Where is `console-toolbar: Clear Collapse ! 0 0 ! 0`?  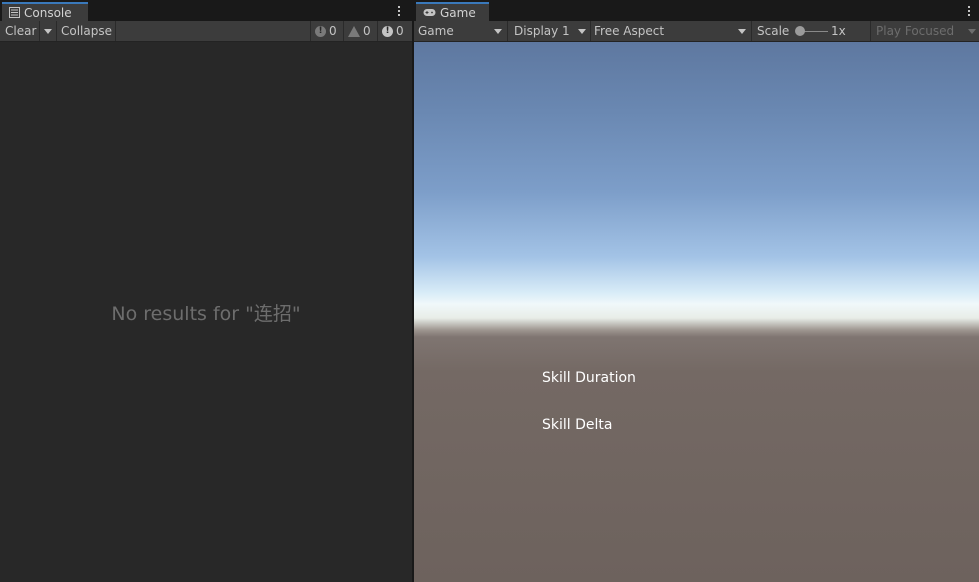 console-toolbar: Clear Collapse ! 0 0 ! 0 is located at coordinates (206, 31).